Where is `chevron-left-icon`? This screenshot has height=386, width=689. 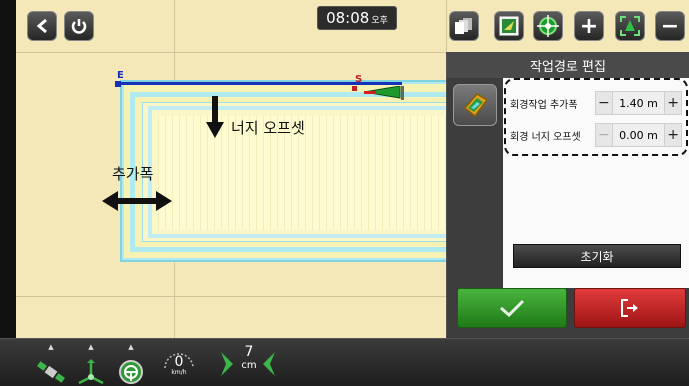
chevron-left-icon is located at coordinates (41, 26).